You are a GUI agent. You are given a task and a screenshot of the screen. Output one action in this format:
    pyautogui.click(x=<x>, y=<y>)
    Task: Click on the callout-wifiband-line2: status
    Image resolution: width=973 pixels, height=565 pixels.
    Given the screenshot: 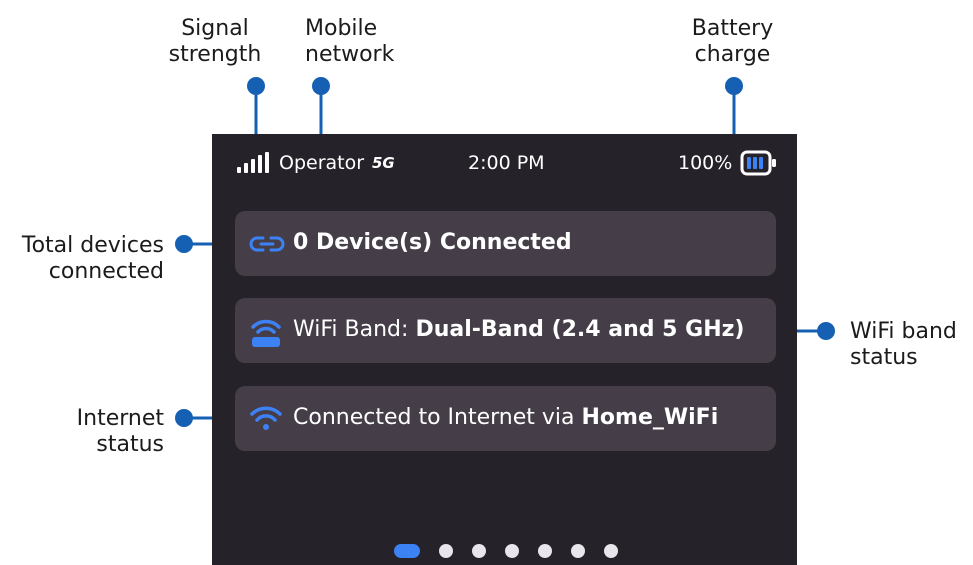 What is the action you would take?
    pyautogui.click(x=884, y=357)
    